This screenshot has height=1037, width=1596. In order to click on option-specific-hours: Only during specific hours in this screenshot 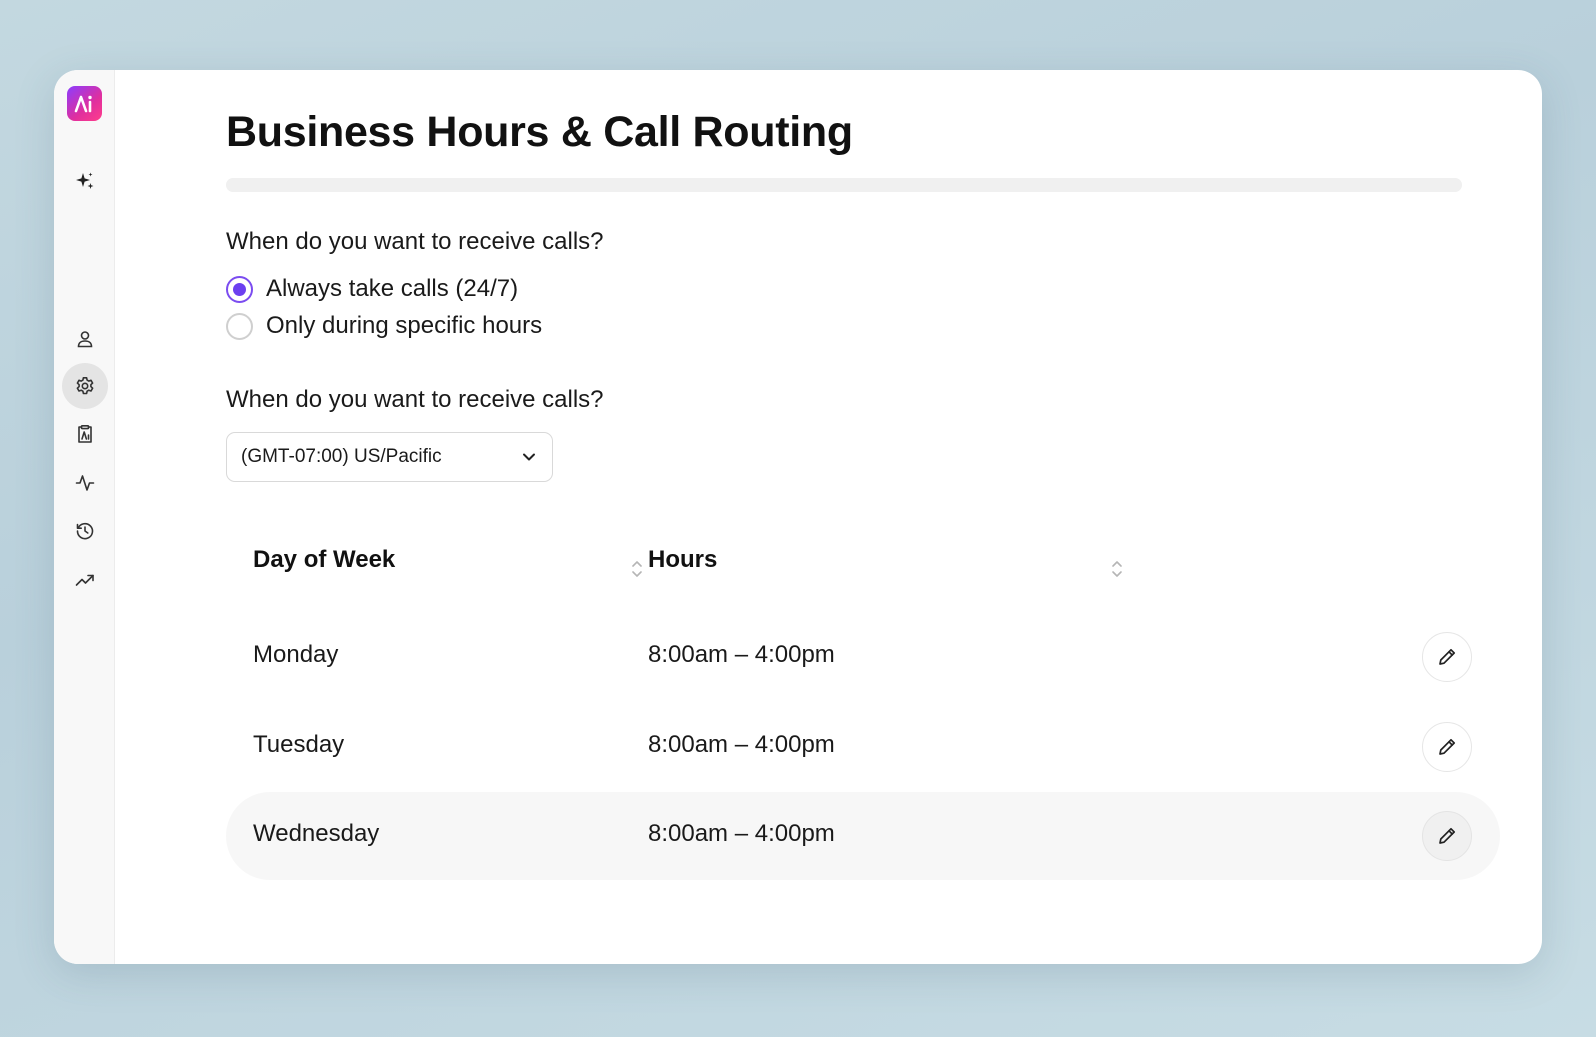, I will do `click(384, 326)`.